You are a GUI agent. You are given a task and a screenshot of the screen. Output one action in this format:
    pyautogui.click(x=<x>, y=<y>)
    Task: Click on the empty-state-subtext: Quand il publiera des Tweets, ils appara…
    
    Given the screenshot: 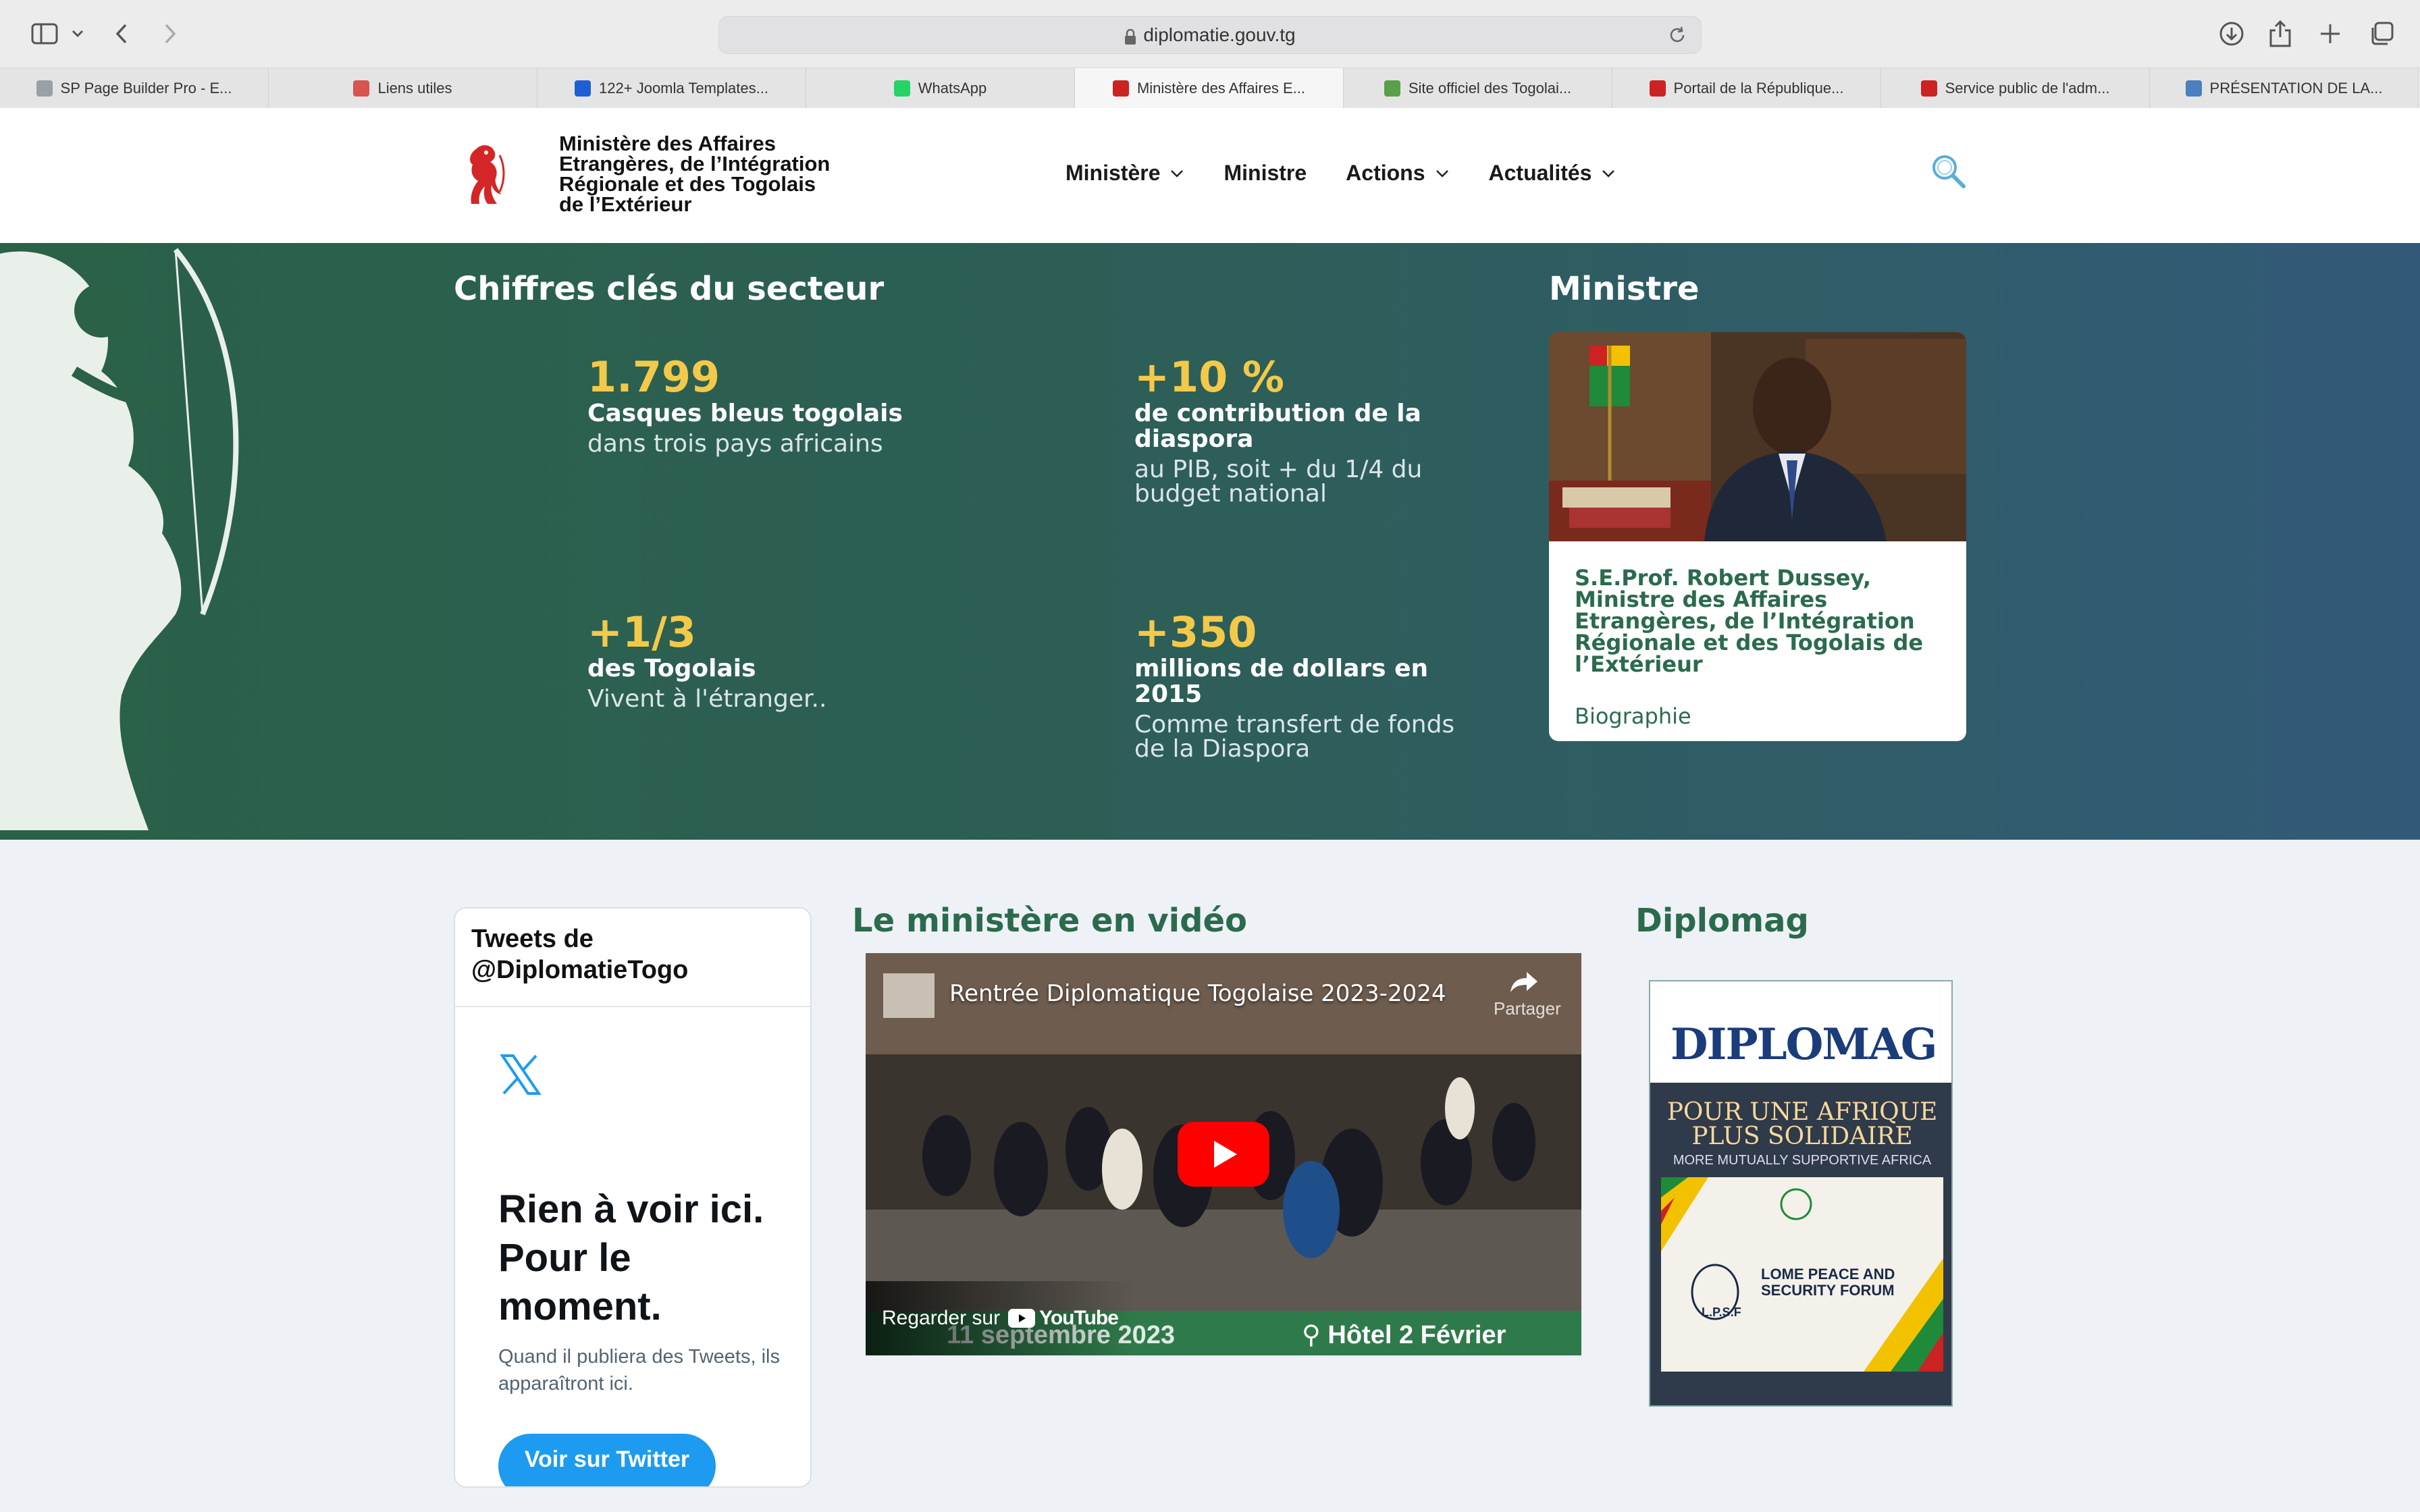 What is the action you would take?
    pyautogui.click(x=639, y=1370)
    